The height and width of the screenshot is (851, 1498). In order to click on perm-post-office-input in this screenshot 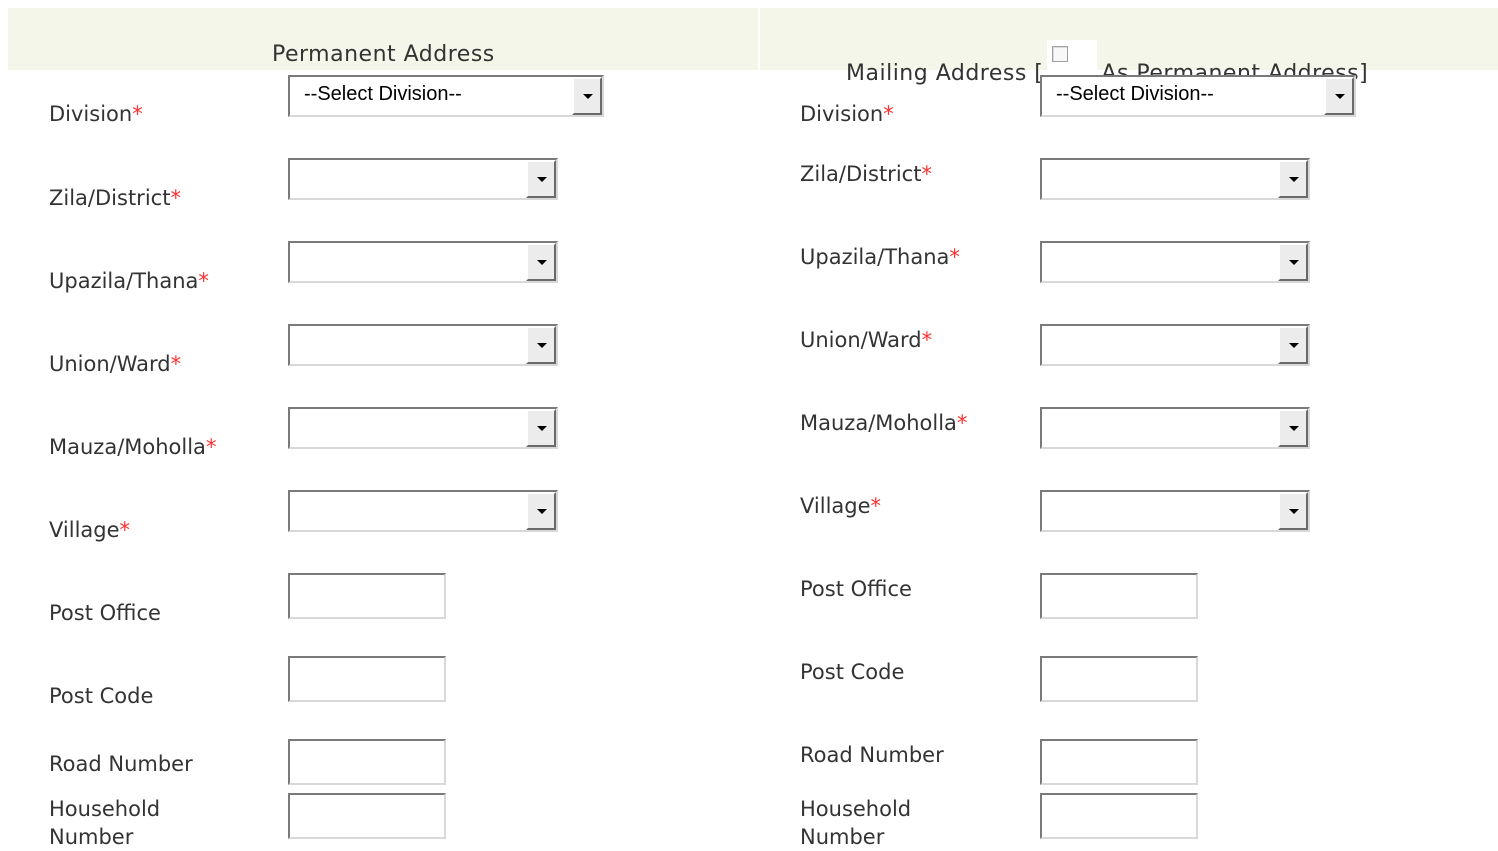, I will do `click(367, 596)`.